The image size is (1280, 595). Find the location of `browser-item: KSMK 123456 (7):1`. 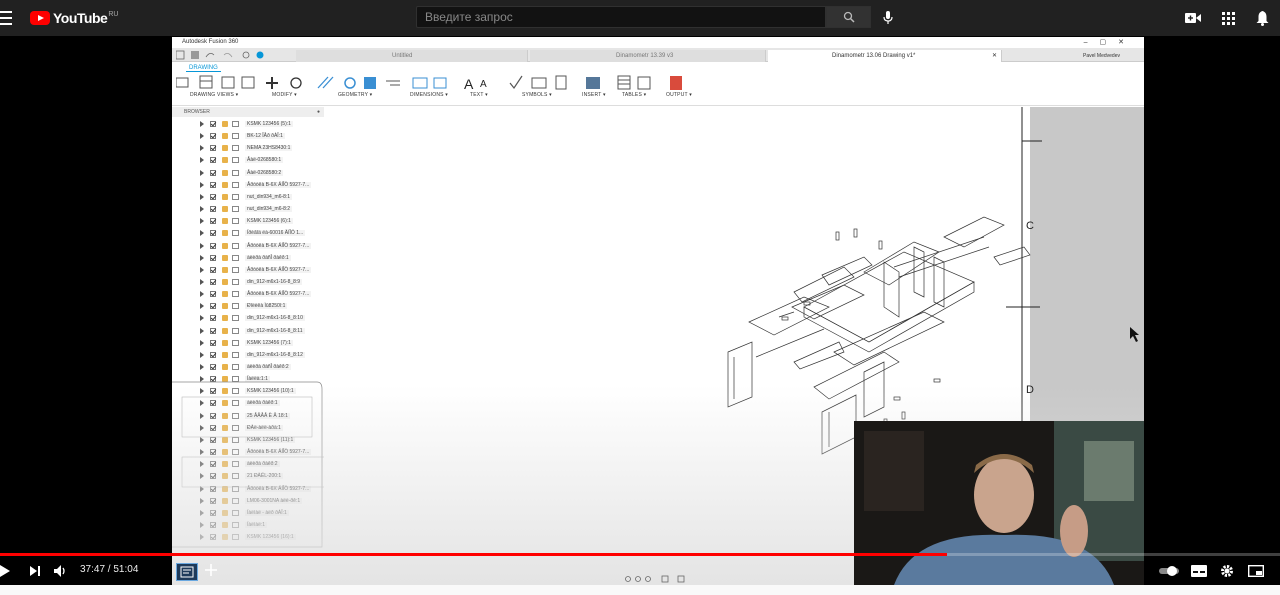

browser-item: KSMK 123456 (7):1 is located at coordinates (246, 343).